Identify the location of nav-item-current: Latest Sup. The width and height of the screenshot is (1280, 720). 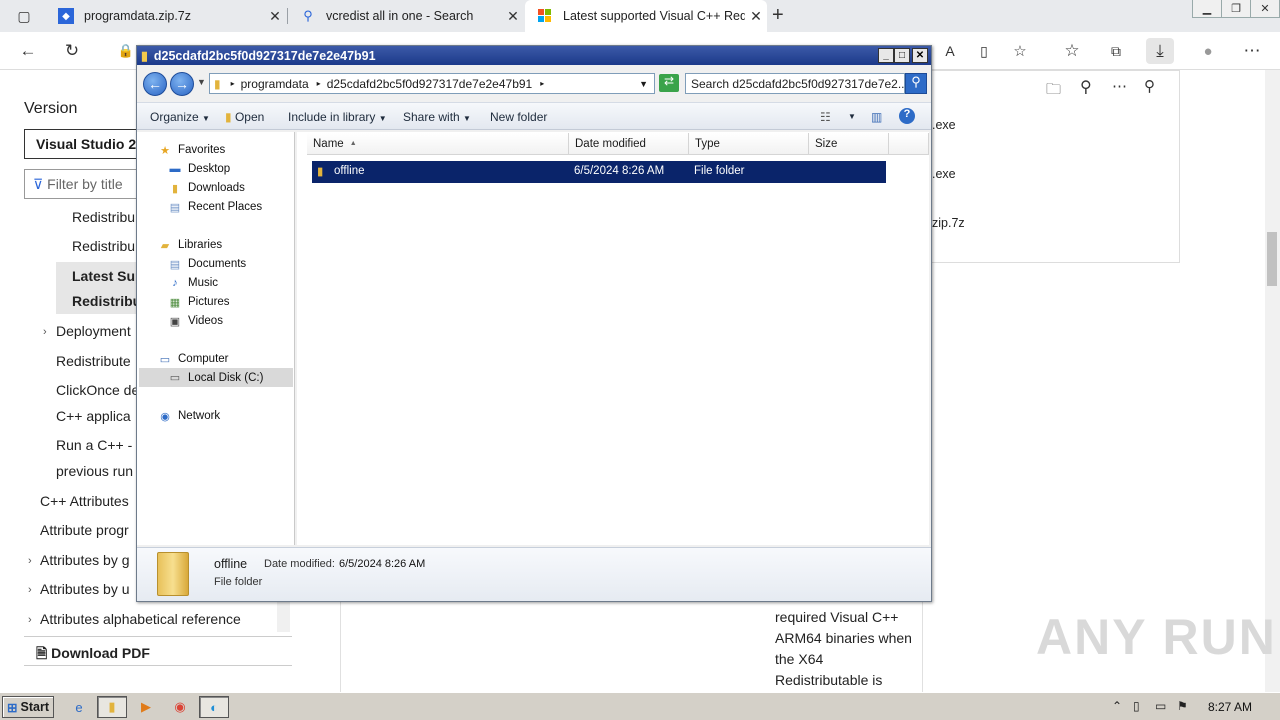
(108, 276).